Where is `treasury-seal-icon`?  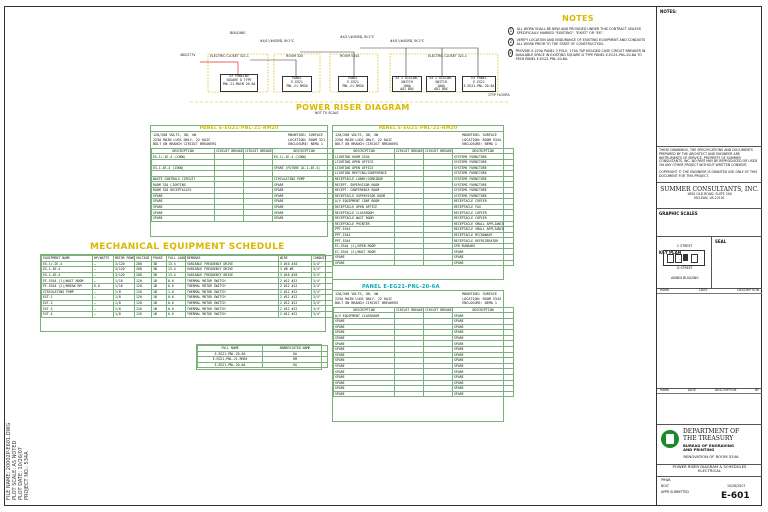
treasury-seal-icon is located at coordinates (670, 439).